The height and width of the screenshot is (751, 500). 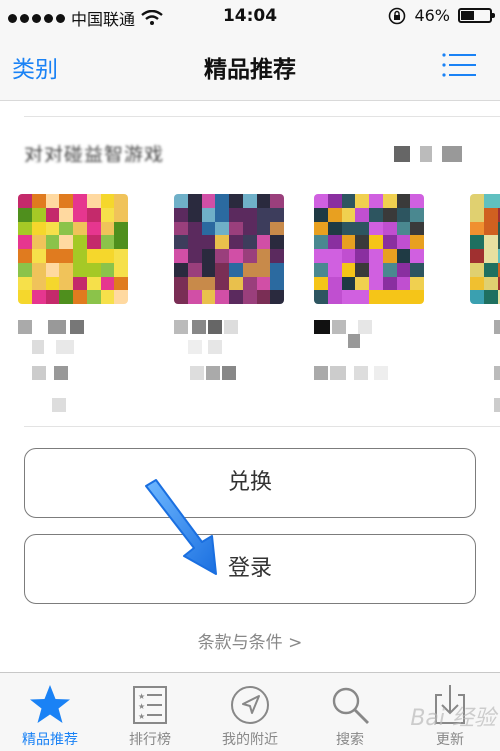 What do you see at coordinates (432, 15) in the screenshot?
I see `battery-percent: 46%` at bounding box center [432, 15].